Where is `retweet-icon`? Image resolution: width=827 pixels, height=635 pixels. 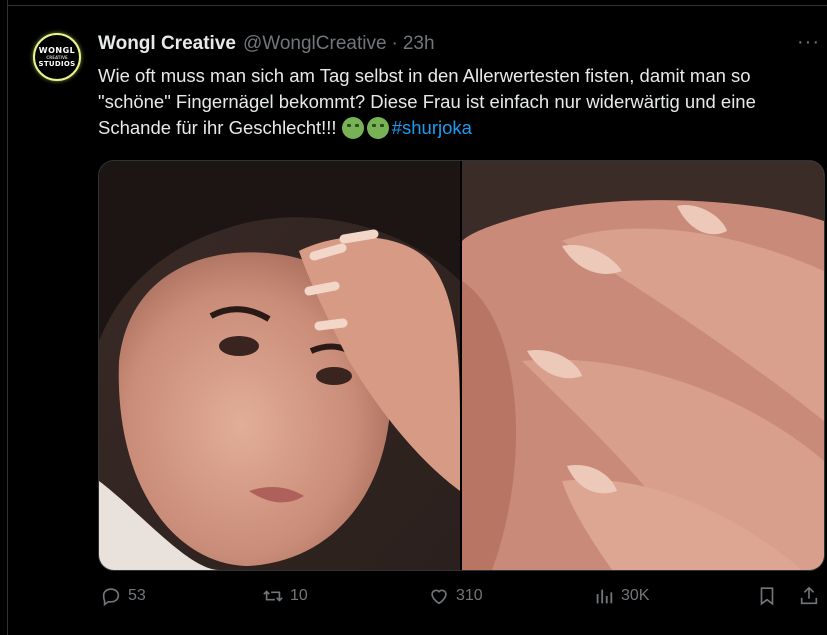 retweet-icon is located at coordinates (273, 596).